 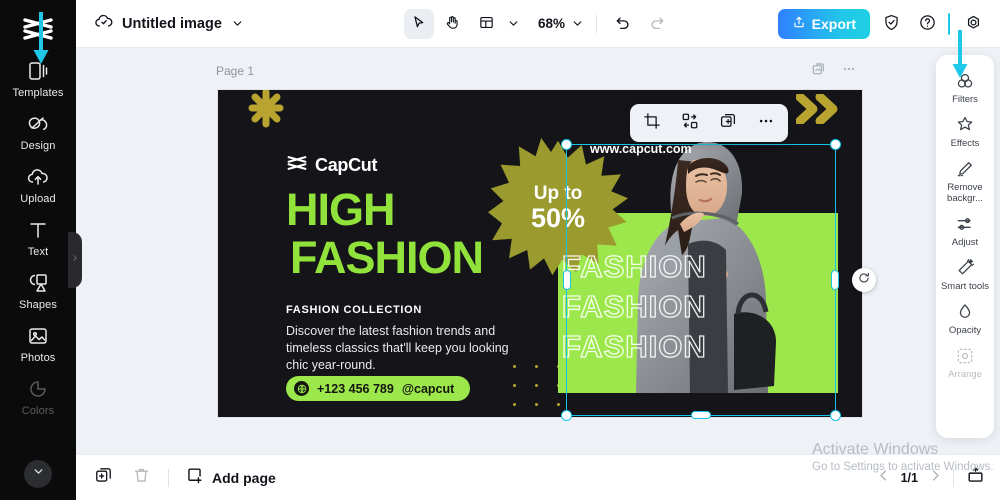 I want to click on duplicate-page-button, so click(x=103, y=478).